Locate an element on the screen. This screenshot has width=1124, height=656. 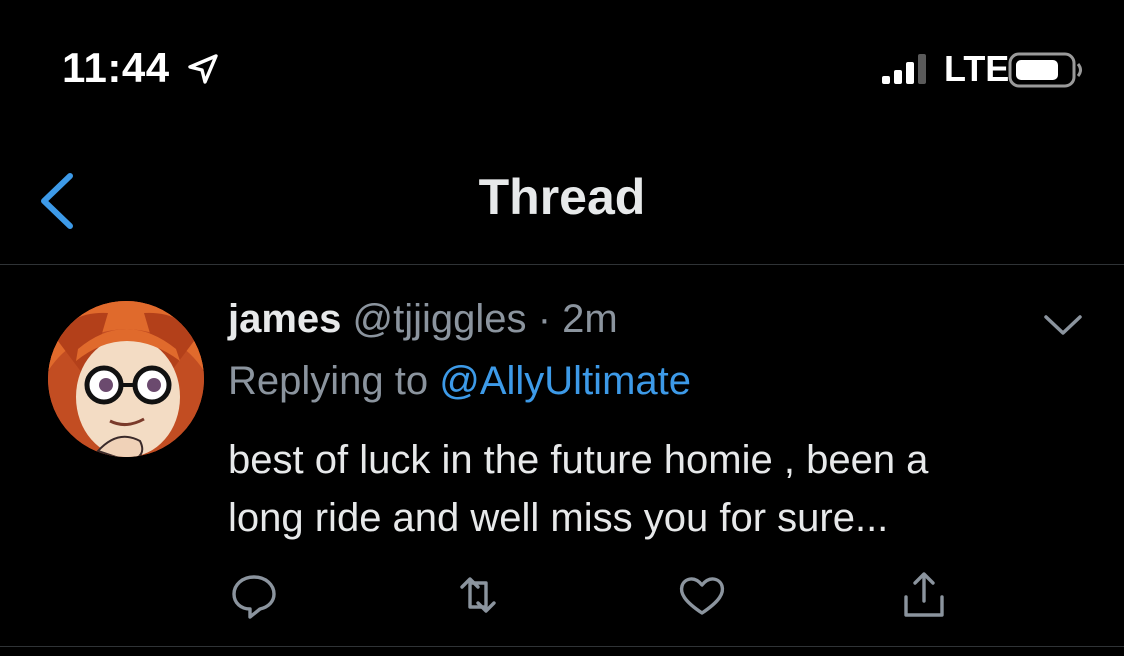
replying-to-line: Replying to @AllyUltimate is located at coordinates (459, 381).